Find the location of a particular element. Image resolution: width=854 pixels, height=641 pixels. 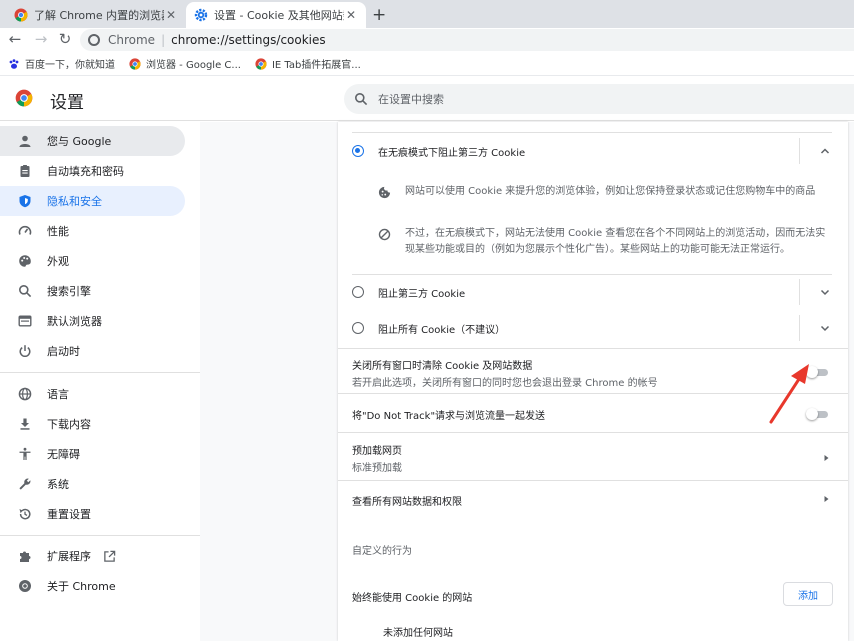

sidebar-item-you-and-google: 您与 Google is located at coordinates (92, 141).